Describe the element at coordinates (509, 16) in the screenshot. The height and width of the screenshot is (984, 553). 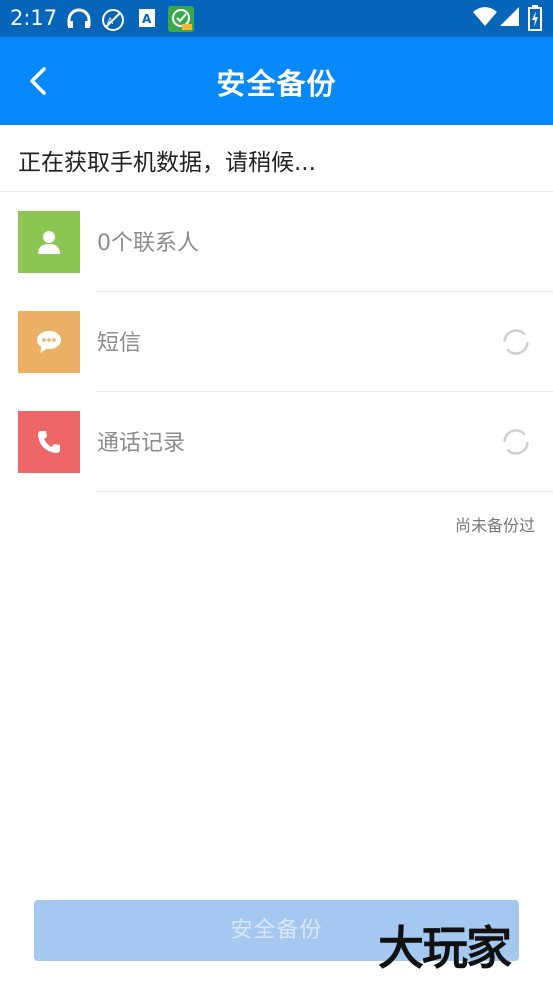
I see `signal-icon` at that location.